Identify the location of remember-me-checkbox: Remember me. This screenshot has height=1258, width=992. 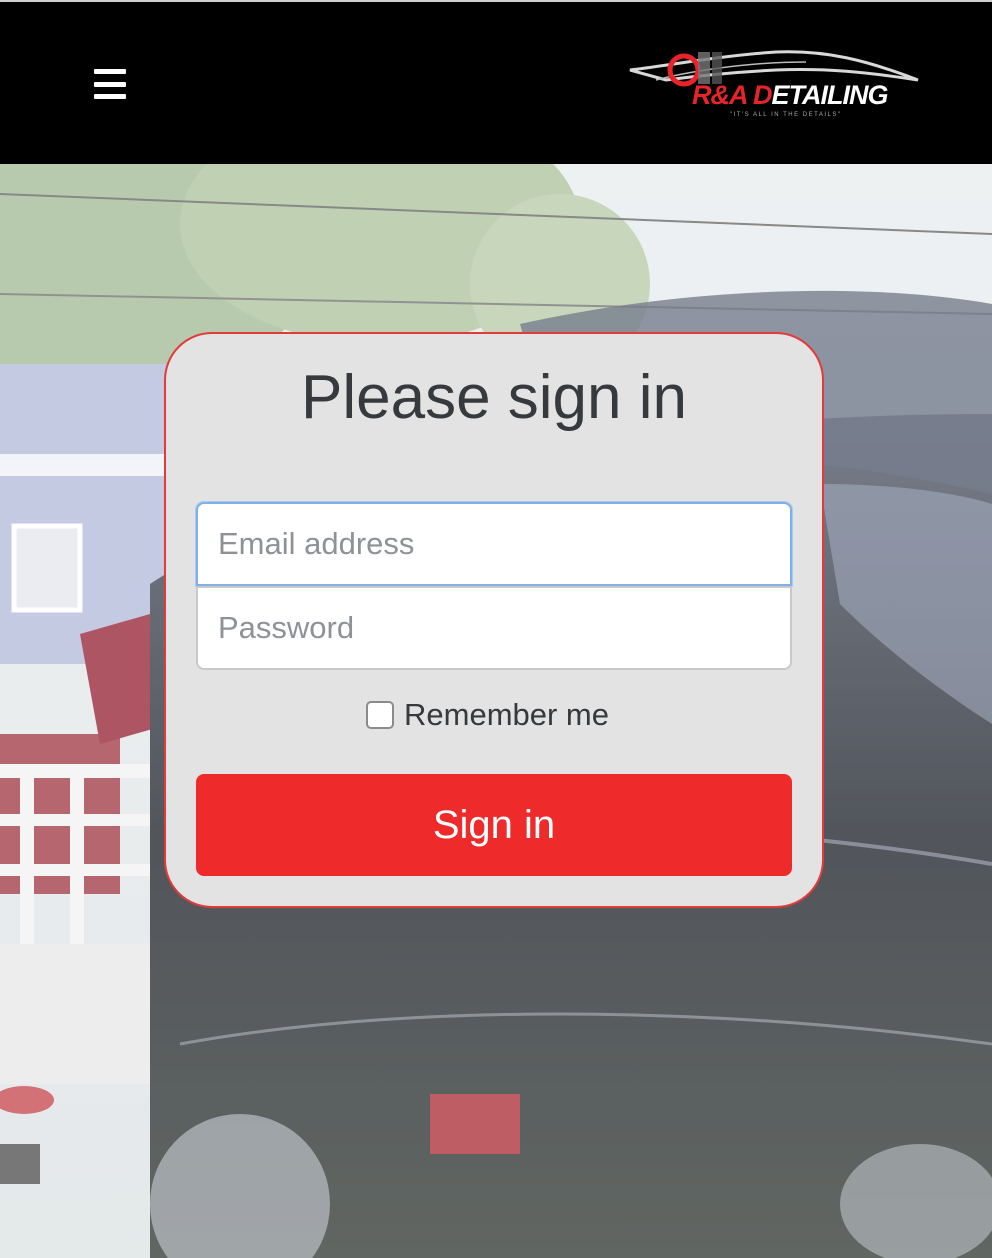
(487, 715).